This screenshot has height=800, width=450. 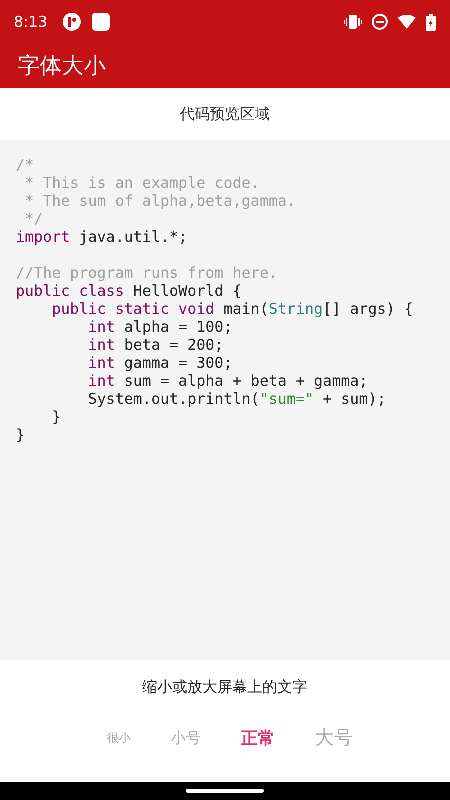 I want to click on do-not-disturb-icon, so click(x=380, y=22).